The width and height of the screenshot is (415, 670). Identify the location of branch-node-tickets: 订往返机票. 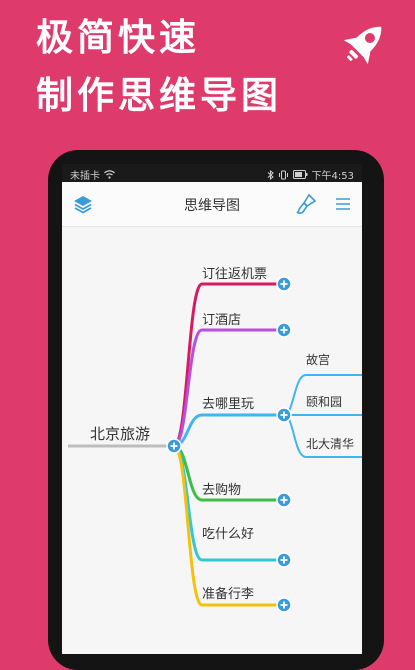
(234, 272).